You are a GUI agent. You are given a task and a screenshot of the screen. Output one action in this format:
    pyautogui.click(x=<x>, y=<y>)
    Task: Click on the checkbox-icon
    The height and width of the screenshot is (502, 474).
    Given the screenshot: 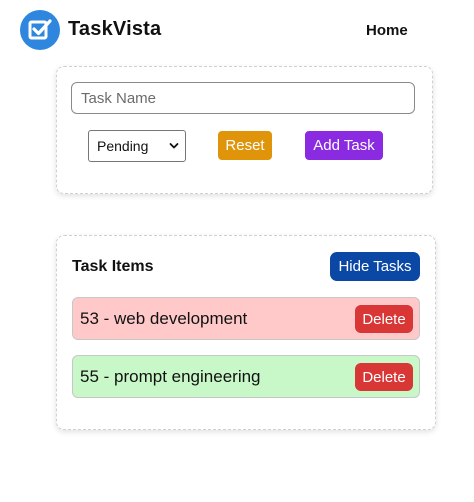 What is the action you would take?
    pyautogui.click(x=40, y=29)
    